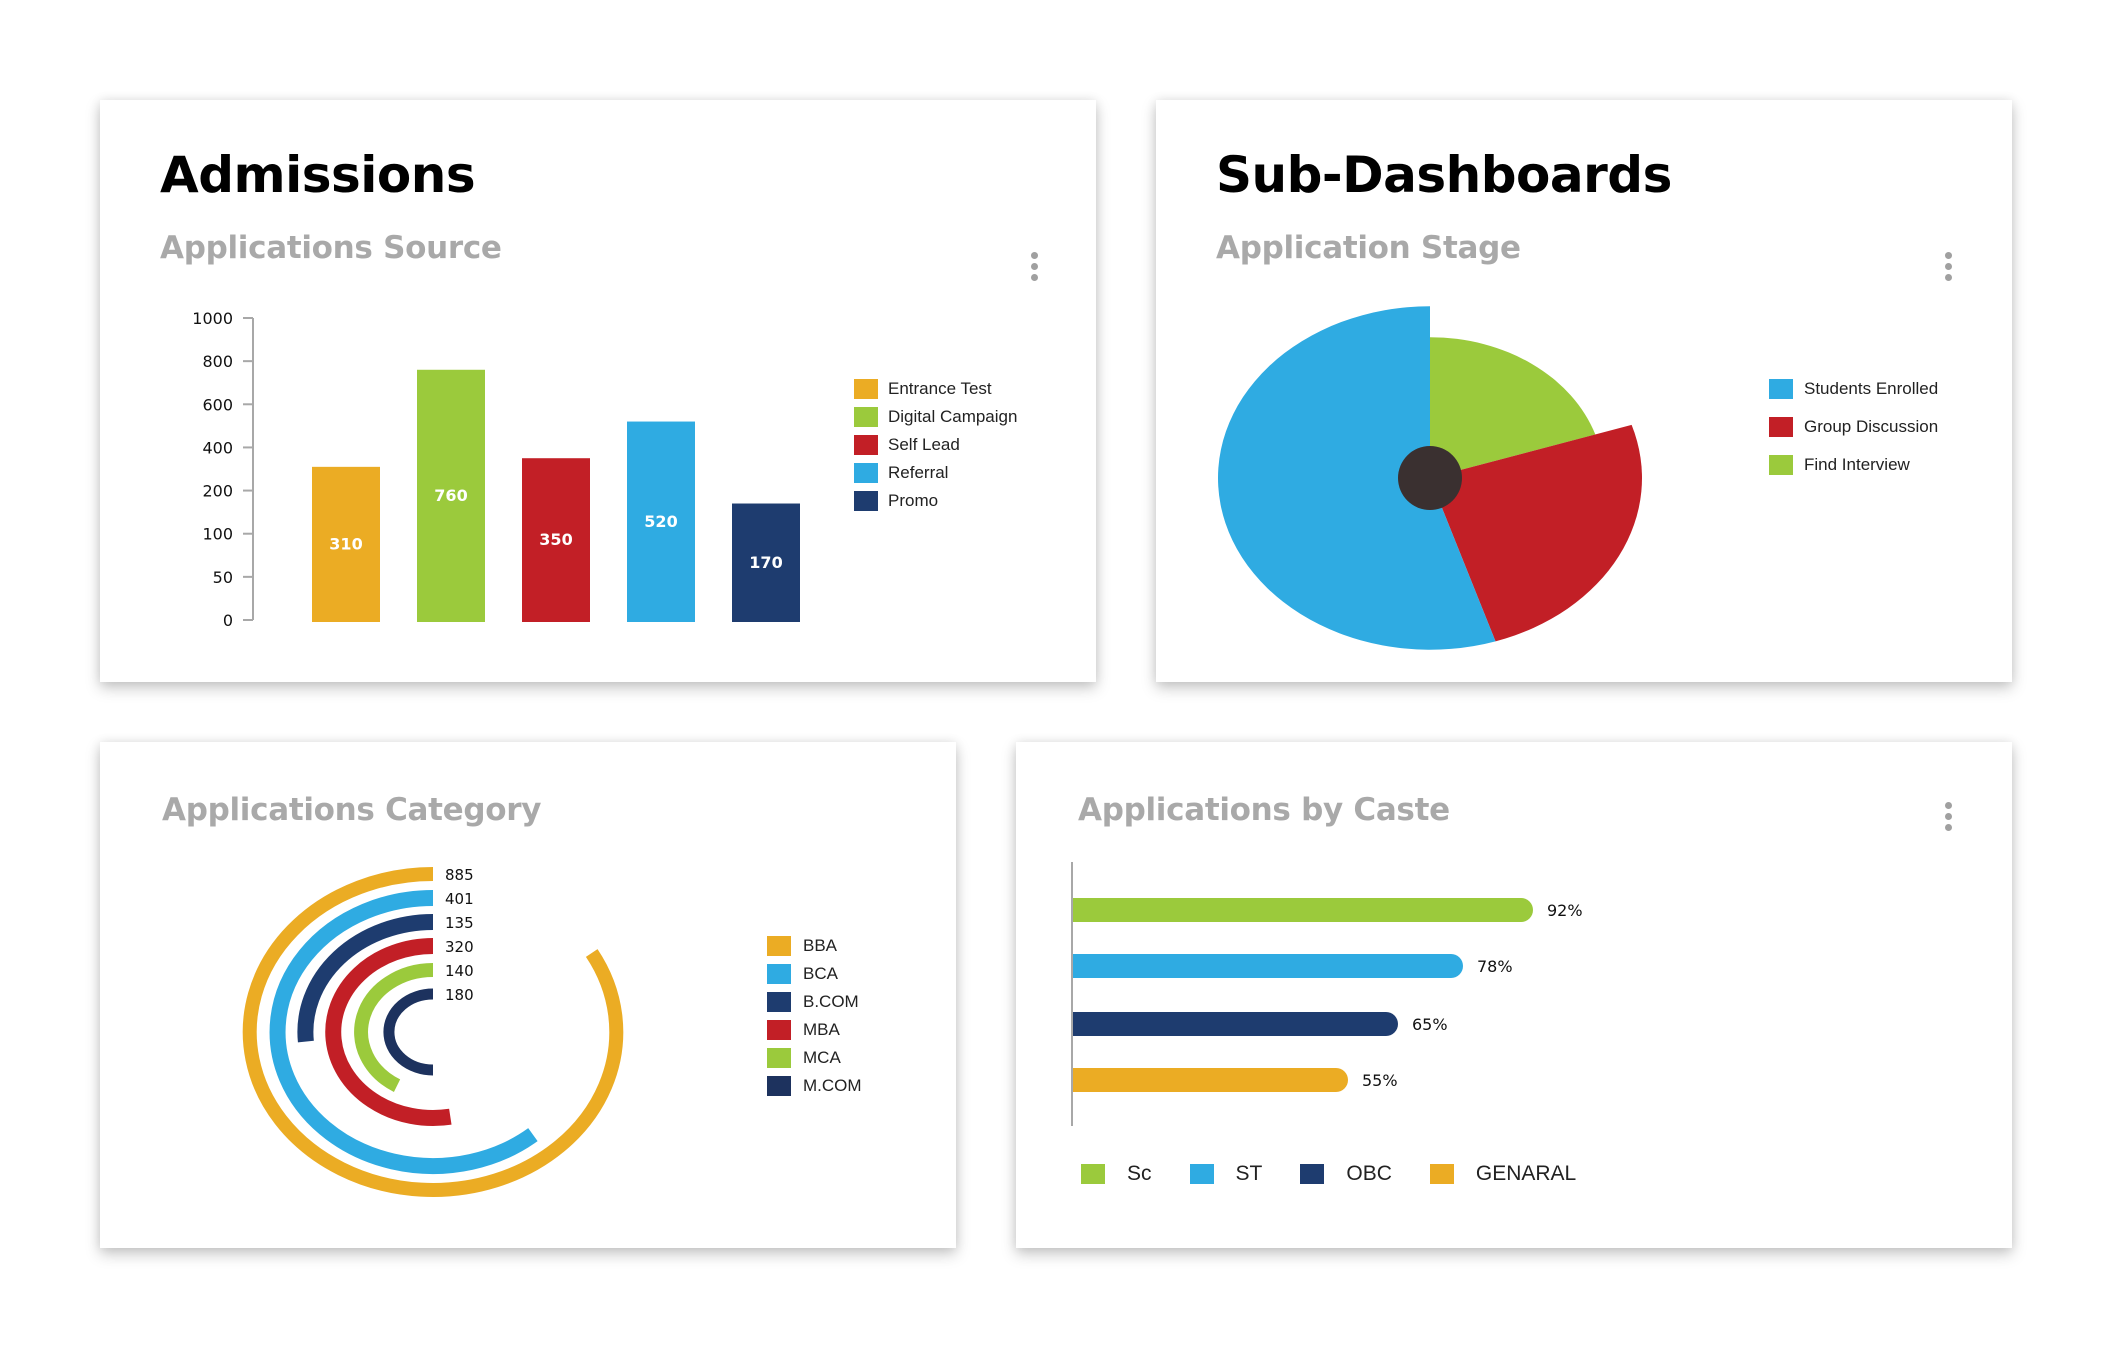 Image resolution: width=2112 pixels, height=1348 pixels. What do you see at coordinates (1857, 464) in the screenshot?
I see `legend-label: Find Interview` at bounding box center [1857, 464].